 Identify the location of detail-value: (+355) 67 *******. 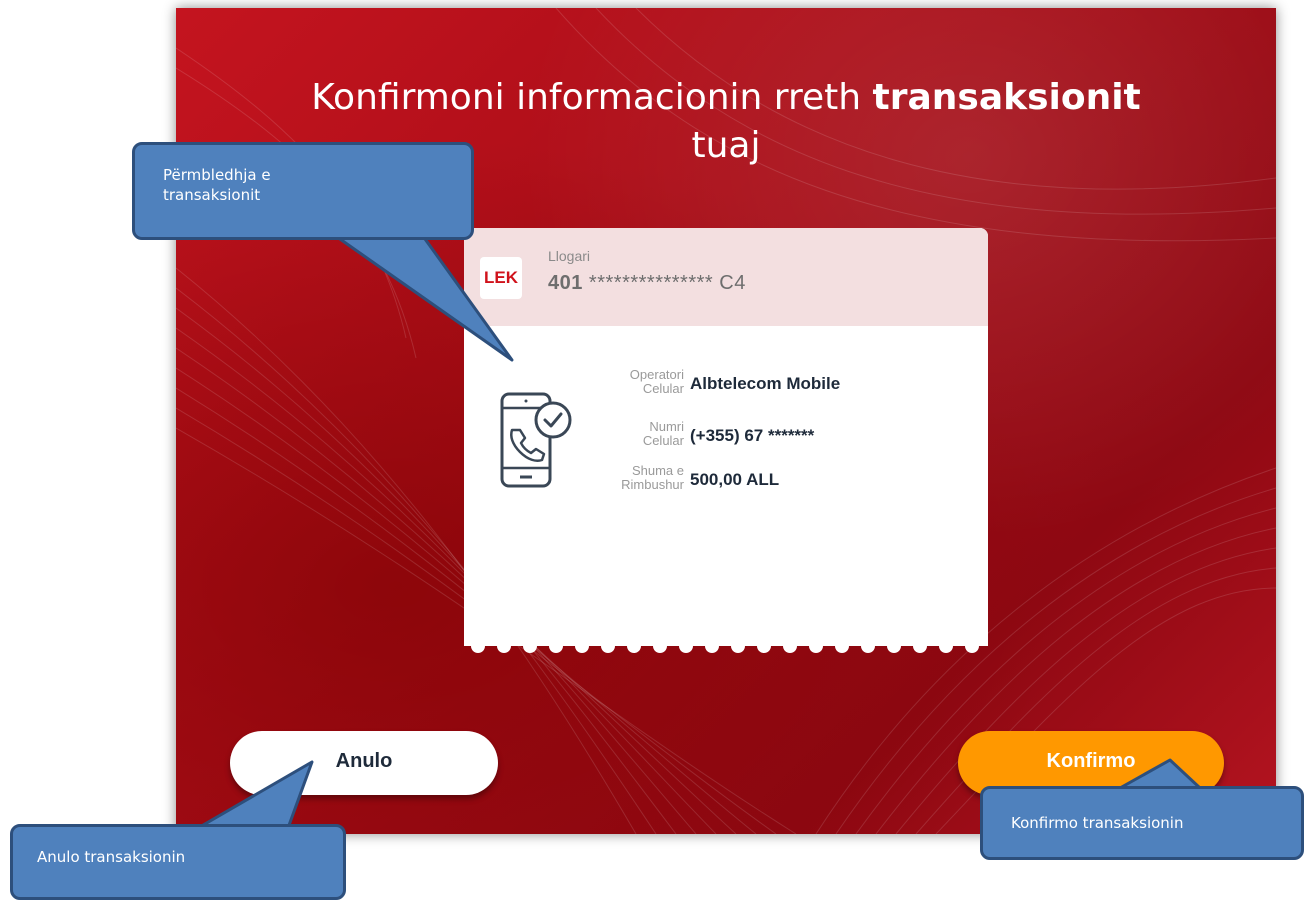
(752, 435).